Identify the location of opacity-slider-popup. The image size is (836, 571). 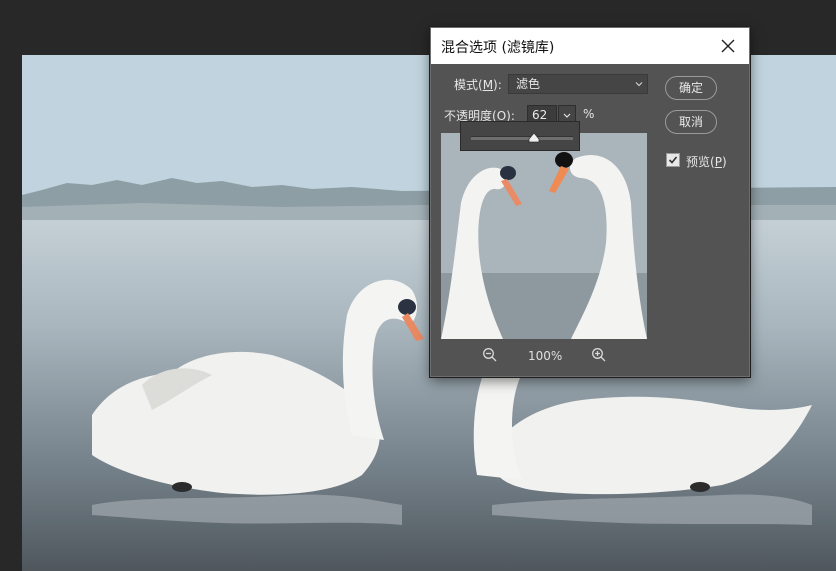
(520, 136).